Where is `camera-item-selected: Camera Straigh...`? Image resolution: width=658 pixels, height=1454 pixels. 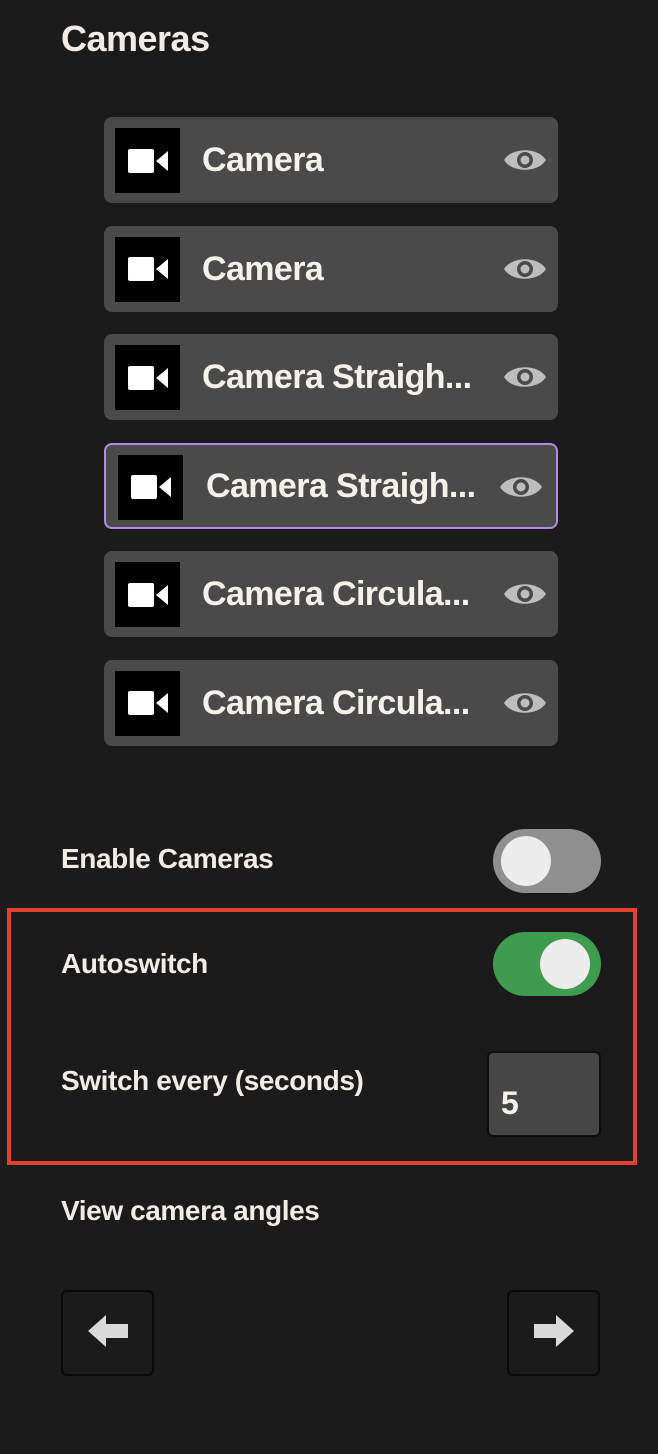
camera-item-selected: Camera Straigh... is located at coordinates (331, 485).